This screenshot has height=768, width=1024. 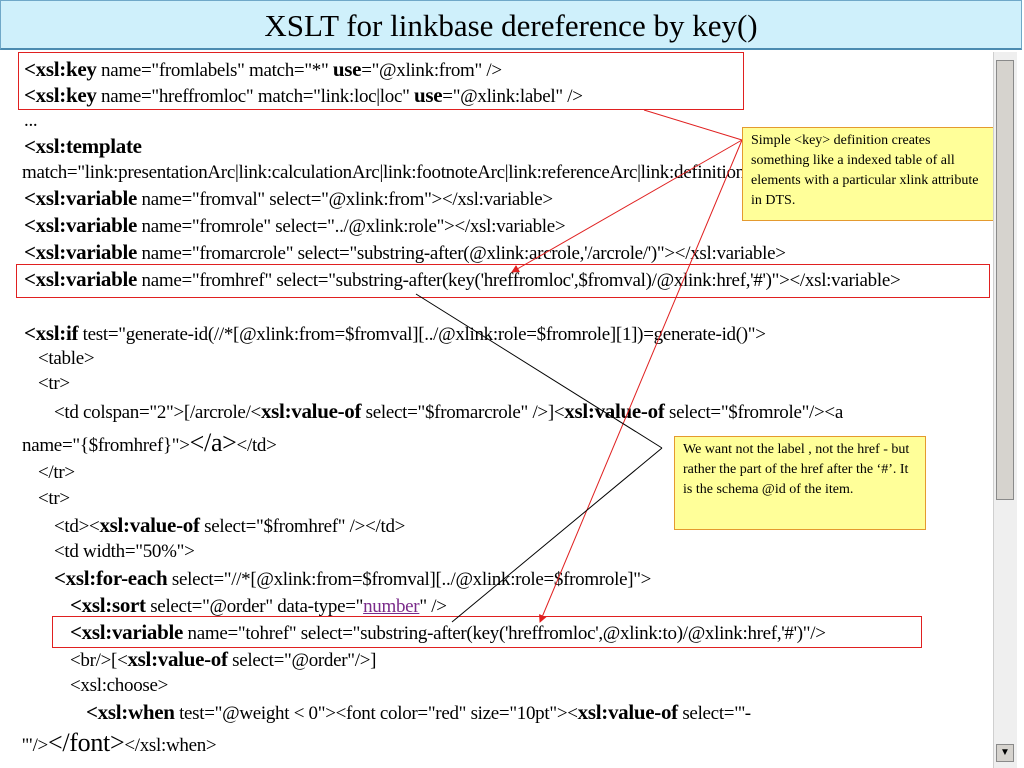 I want to click on code-text: '"/>, so click(x=35, y=745).